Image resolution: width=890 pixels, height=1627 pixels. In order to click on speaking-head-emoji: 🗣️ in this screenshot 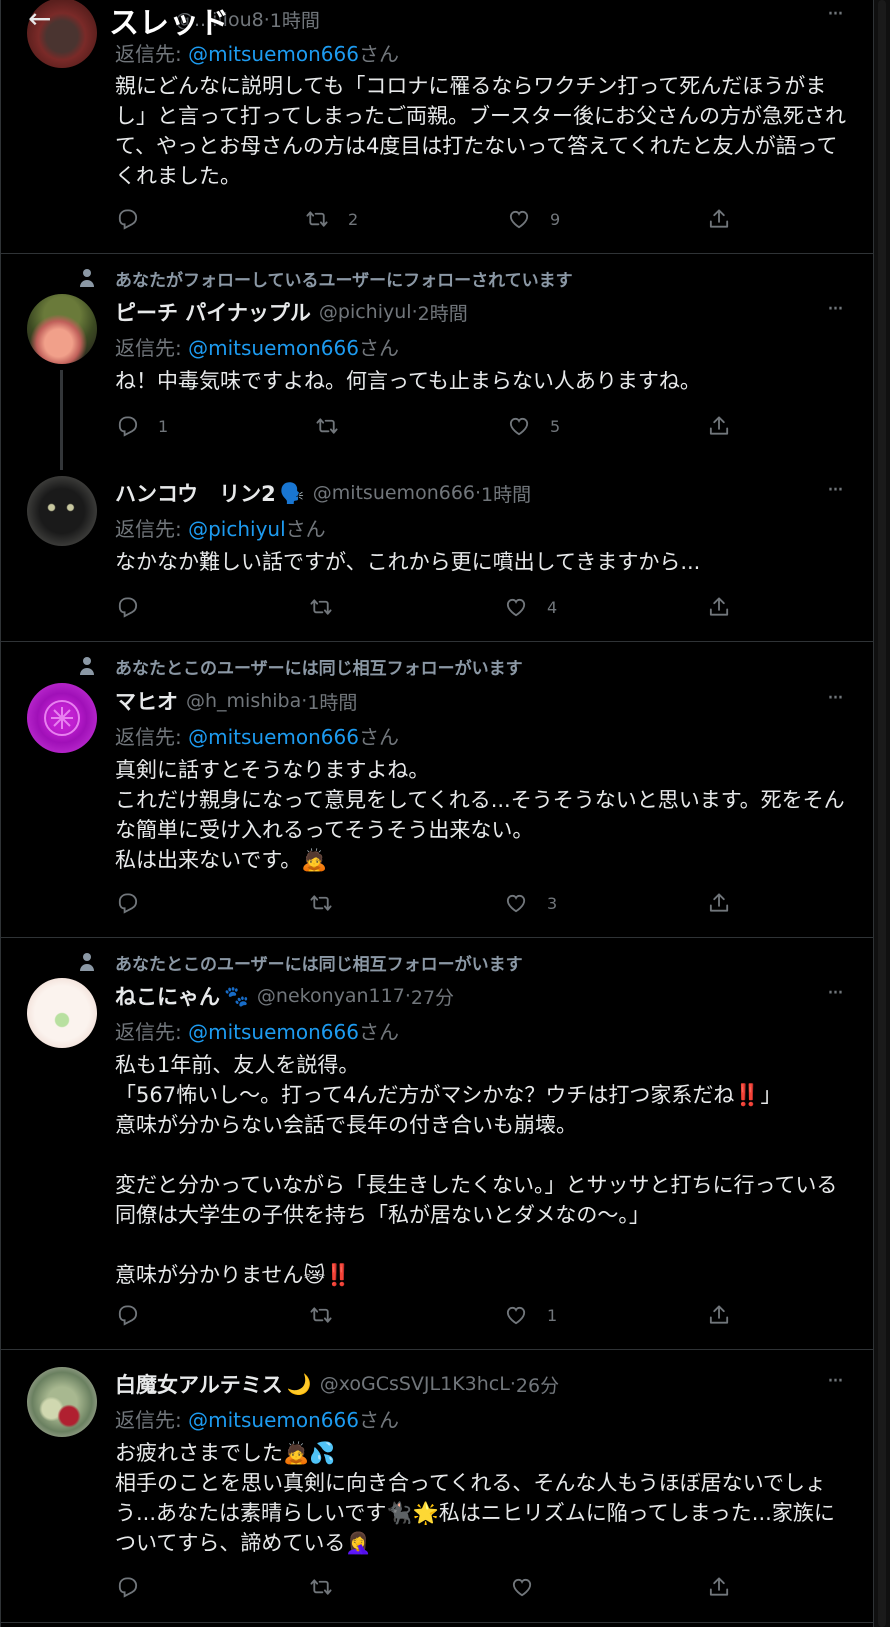, I will do `click(292, 493)`.